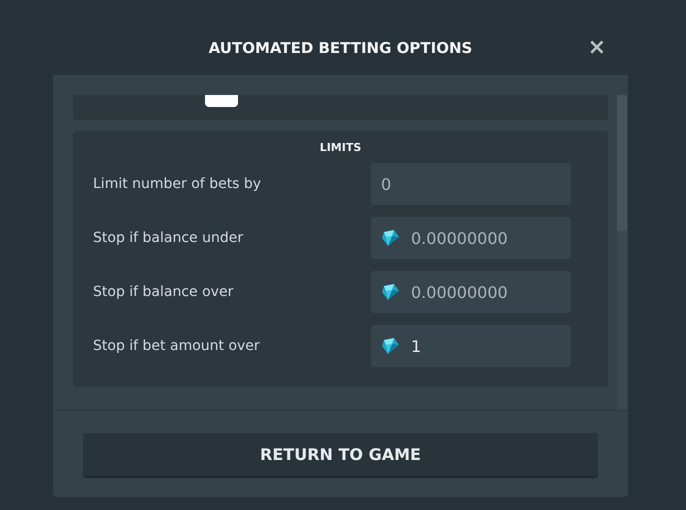 Image resolution: width=686 pixels, height=510 pixels. I want to click on scrollbar, so click(622, 252).